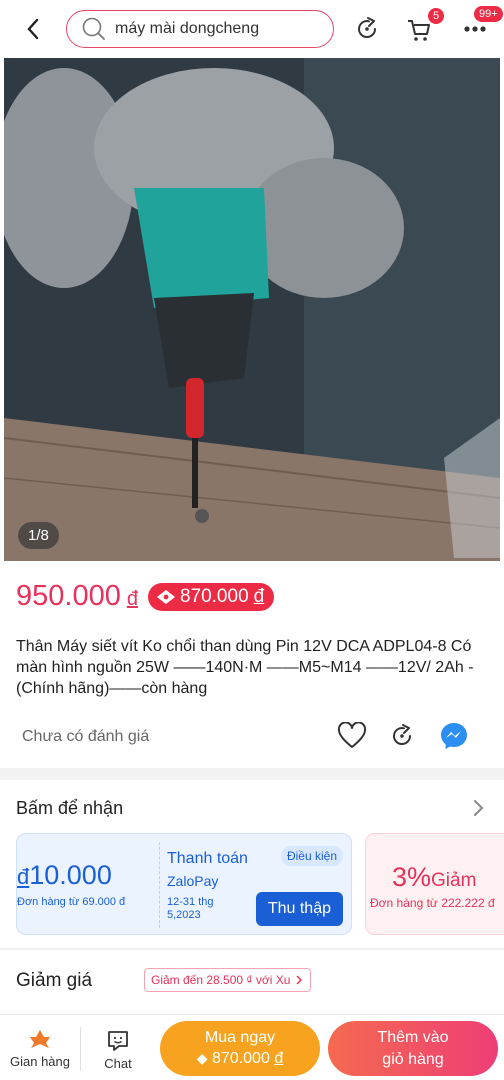 Image resolution: width=504 pixels, height=1080 pixels. Describe the element at coordinates (54, 980) in the screenshot. I see `discount-title: Giảm giá` at that location.